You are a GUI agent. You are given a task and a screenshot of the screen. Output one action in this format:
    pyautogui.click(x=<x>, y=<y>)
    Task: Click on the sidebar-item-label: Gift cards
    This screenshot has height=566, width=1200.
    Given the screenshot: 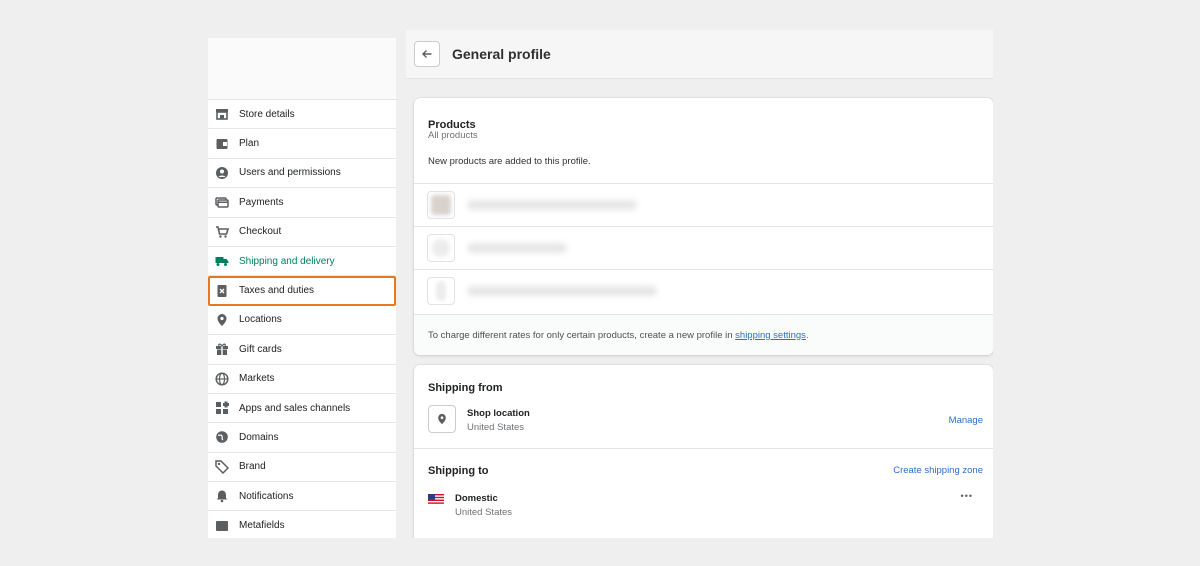 What is the action you would take?
    pyautogui.click(x=260, y=349)
    